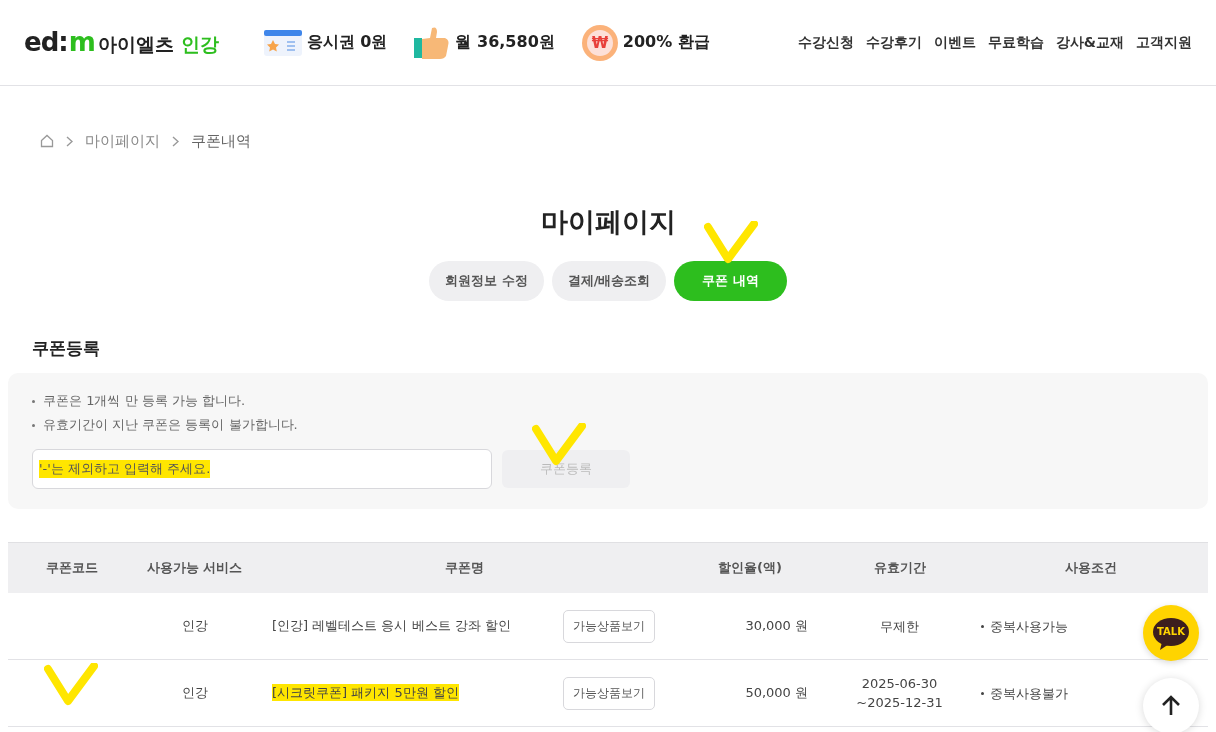 The width and height of the screenshot is (1216, 732). What do you see at coordinates (1089, 42) in the screenshot?
I see `nav-link: 강사&교재` at bounding box center [1089, 42].